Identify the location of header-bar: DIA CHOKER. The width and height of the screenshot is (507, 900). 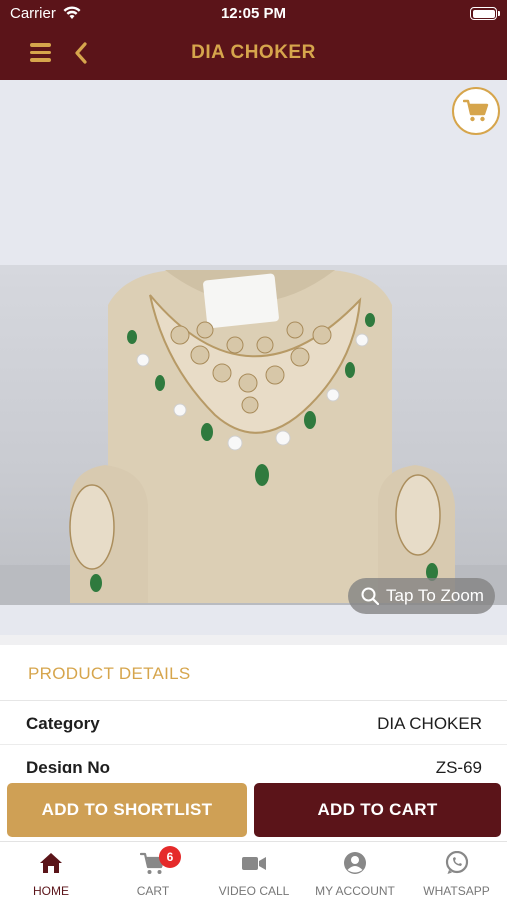
(253, 54).